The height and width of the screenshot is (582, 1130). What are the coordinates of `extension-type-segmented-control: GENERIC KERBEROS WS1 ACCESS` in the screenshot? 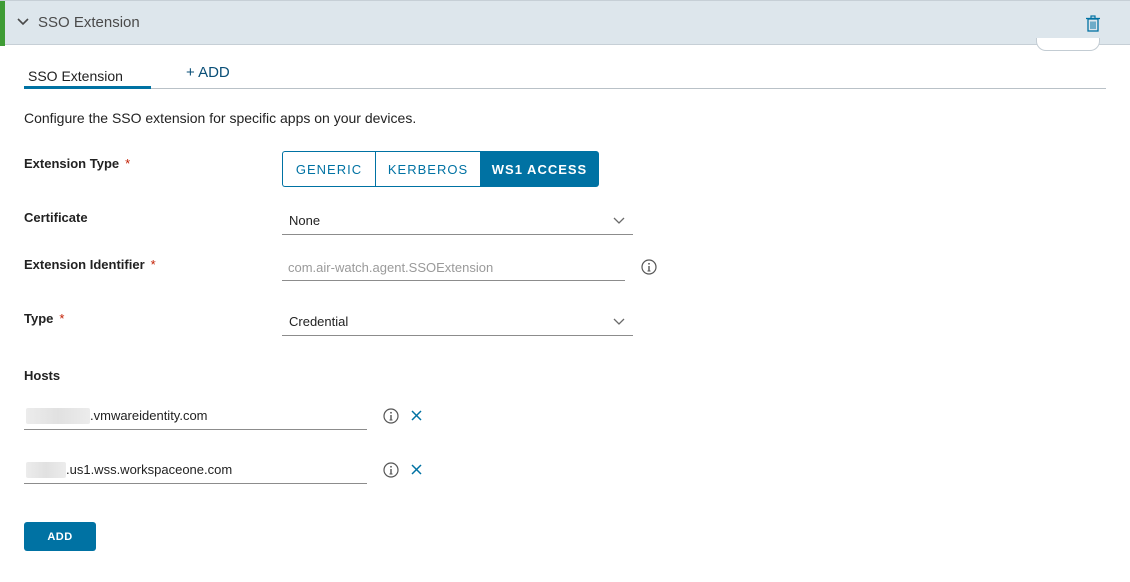 It's located at (440, 169).